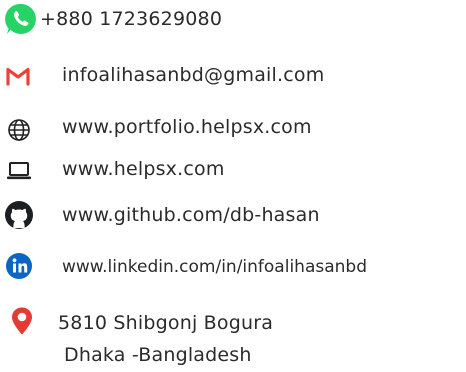  Describe the element at coordinates (22, 321) in the screenshot. I see `location-pin-icon` at that location.